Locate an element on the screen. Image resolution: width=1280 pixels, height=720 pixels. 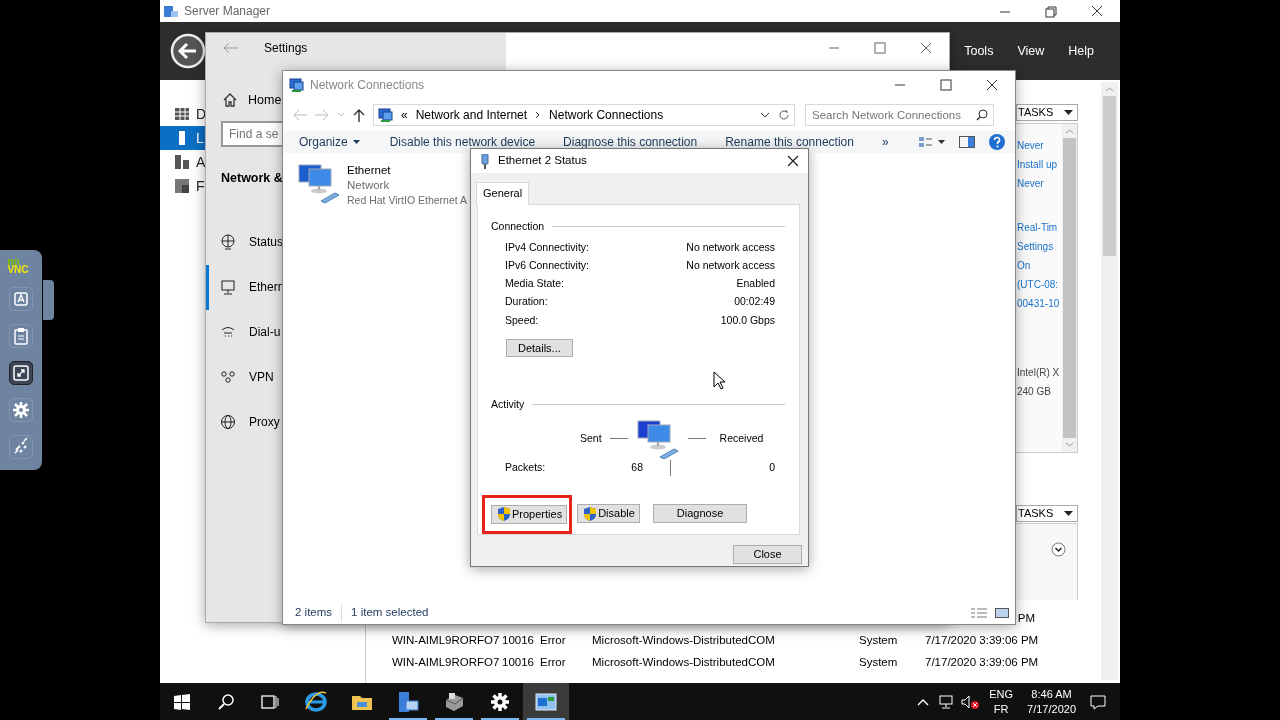
activity-label: Sent is located at coordinates (591, 438).